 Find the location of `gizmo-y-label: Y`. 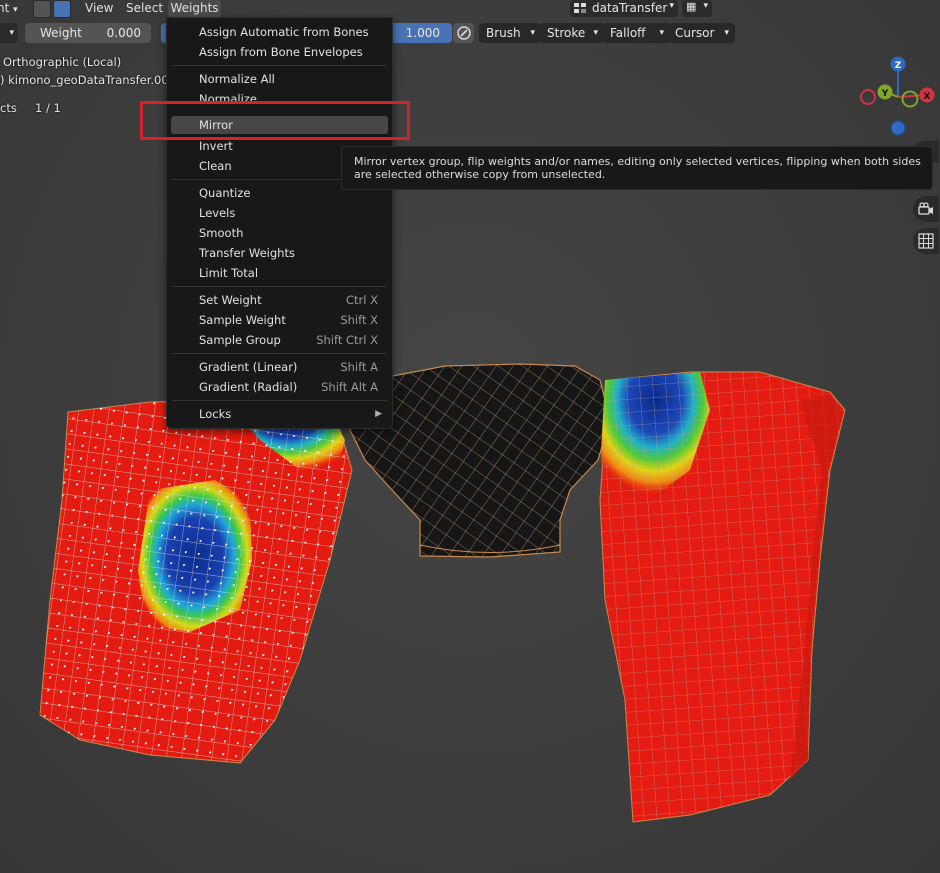

gizmo-y-label: Y is located at coordinates (885, 94).